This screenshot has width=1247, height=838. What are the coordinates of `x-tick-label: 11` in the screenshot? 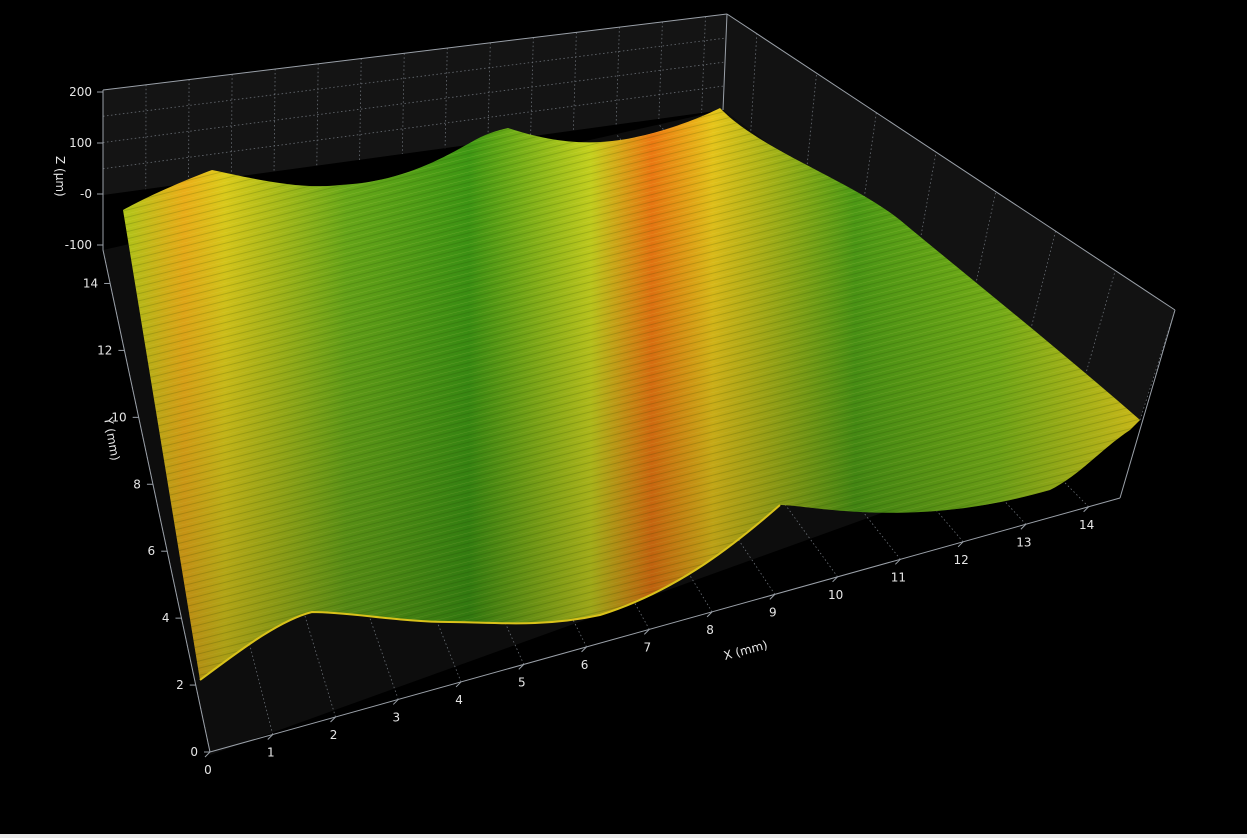 It's located at (898, 577).